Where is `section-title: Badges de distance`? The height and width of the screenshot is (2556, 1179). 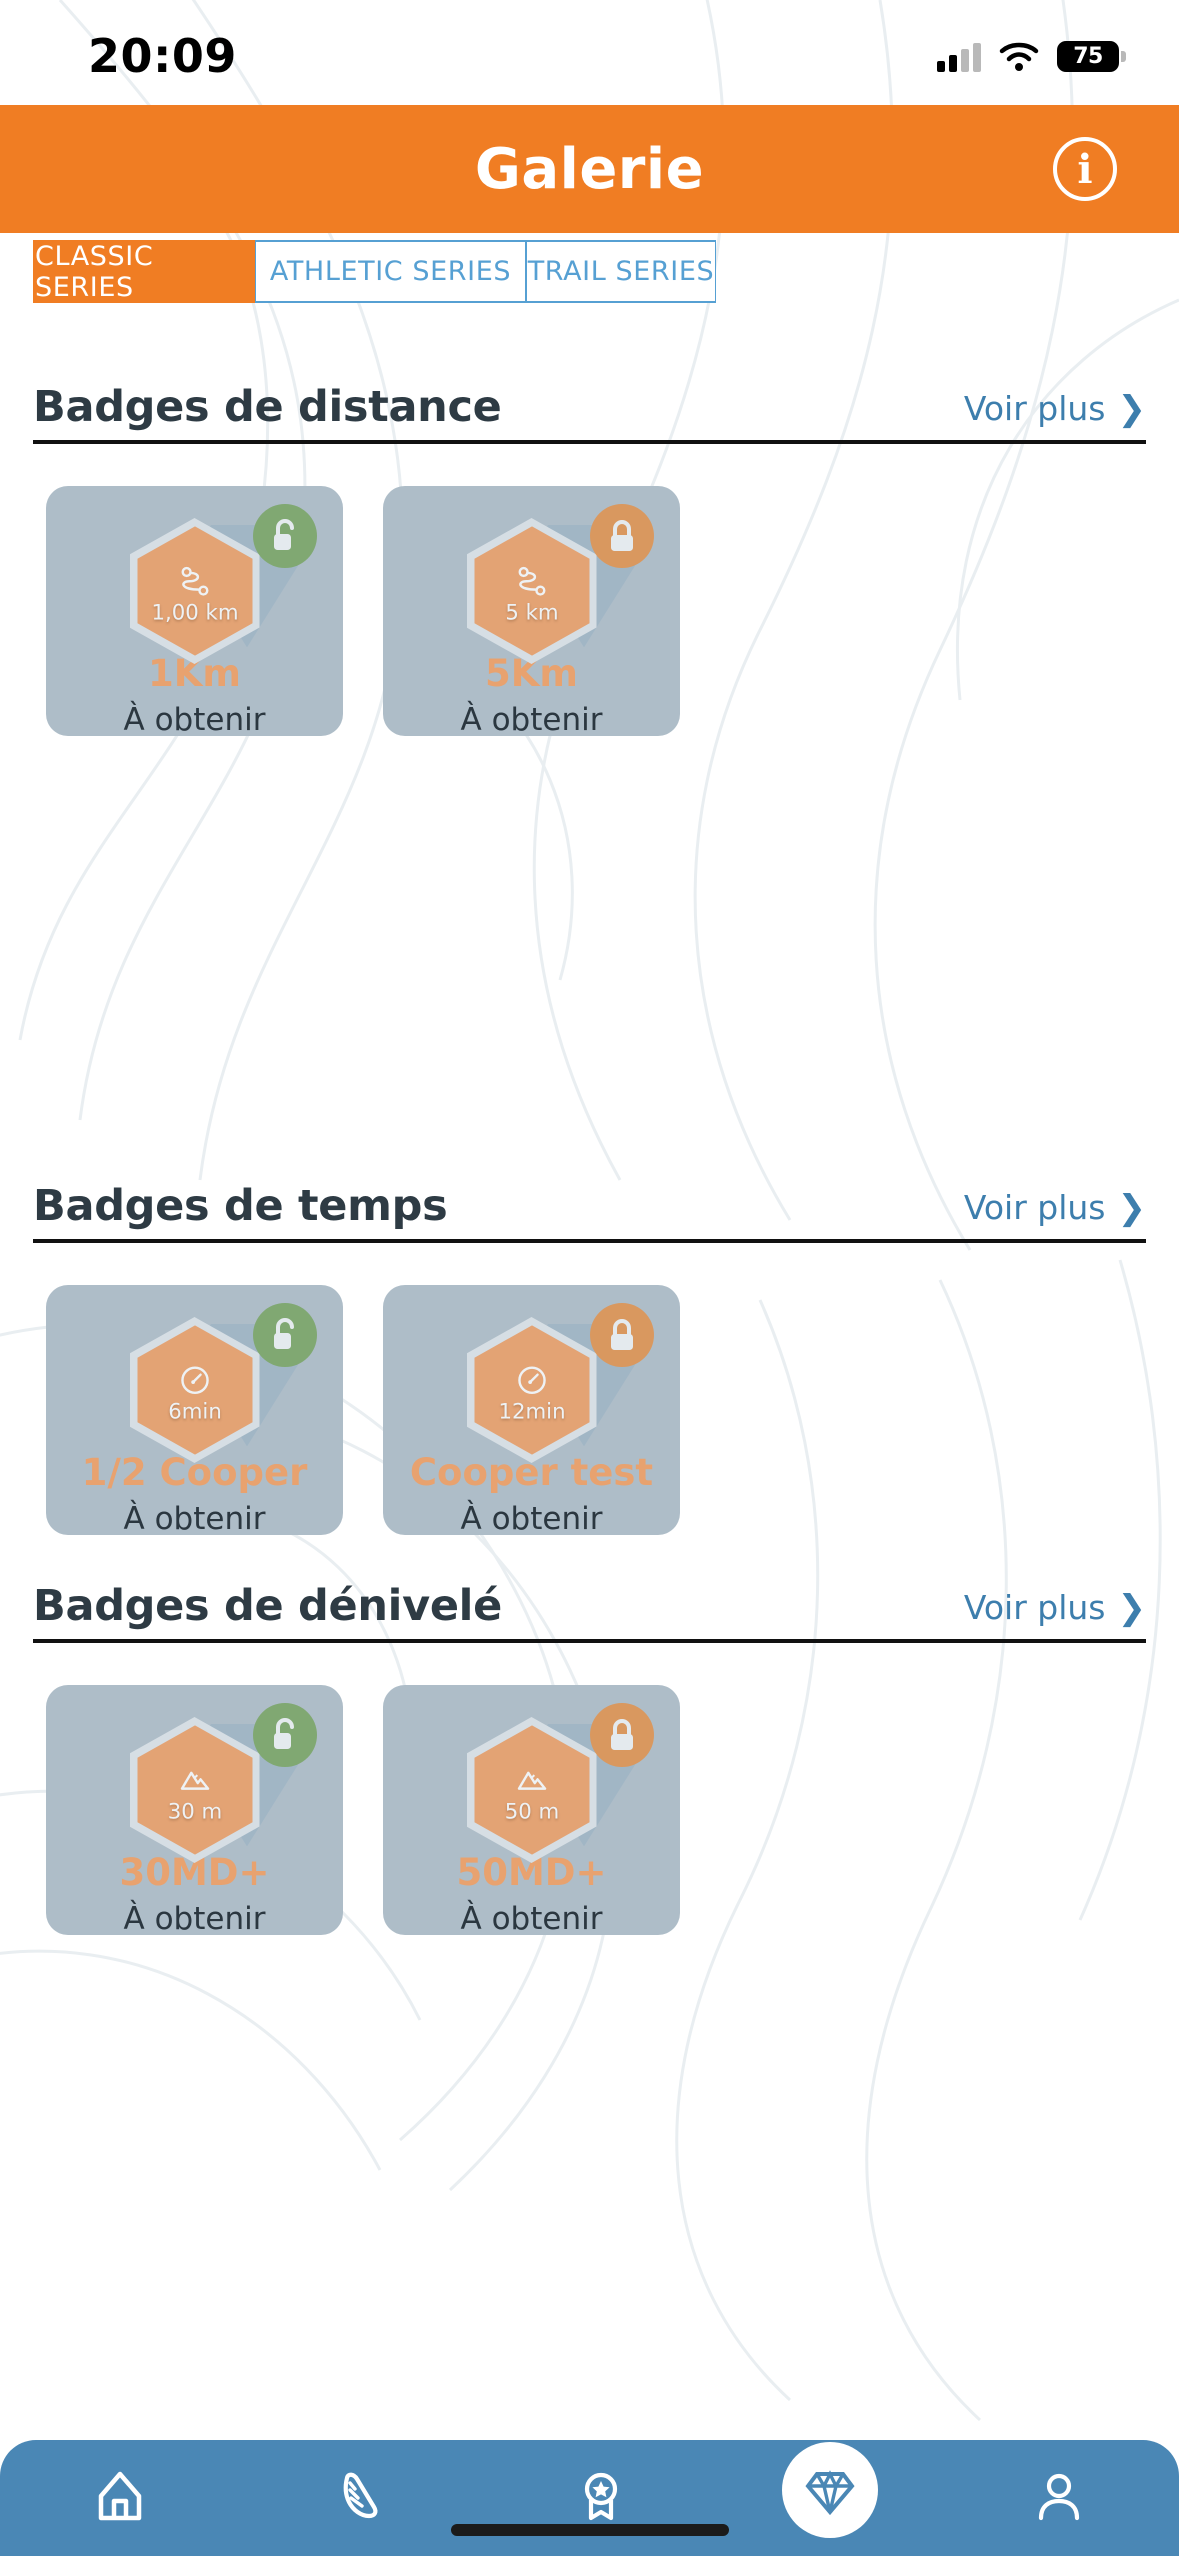 section-title: Badges de distance is located at coordinates (267, 407).